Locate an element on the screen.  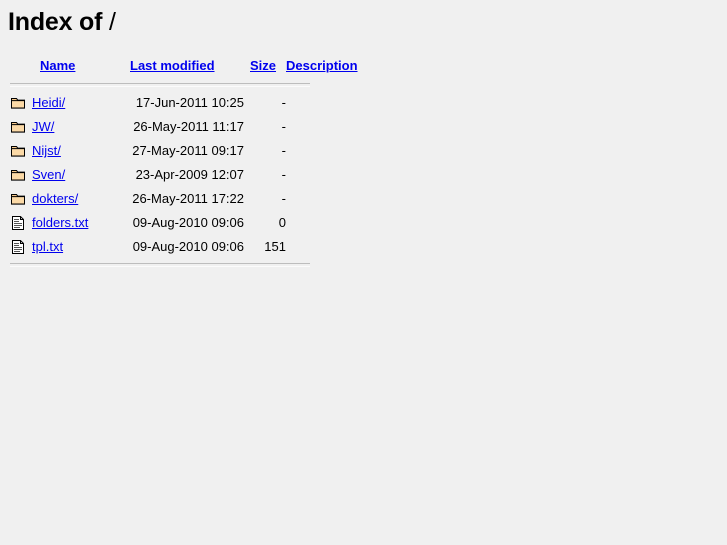
table-row: Sven/23-Apr-2009 12:07 - is located at coordinates (188, 175).